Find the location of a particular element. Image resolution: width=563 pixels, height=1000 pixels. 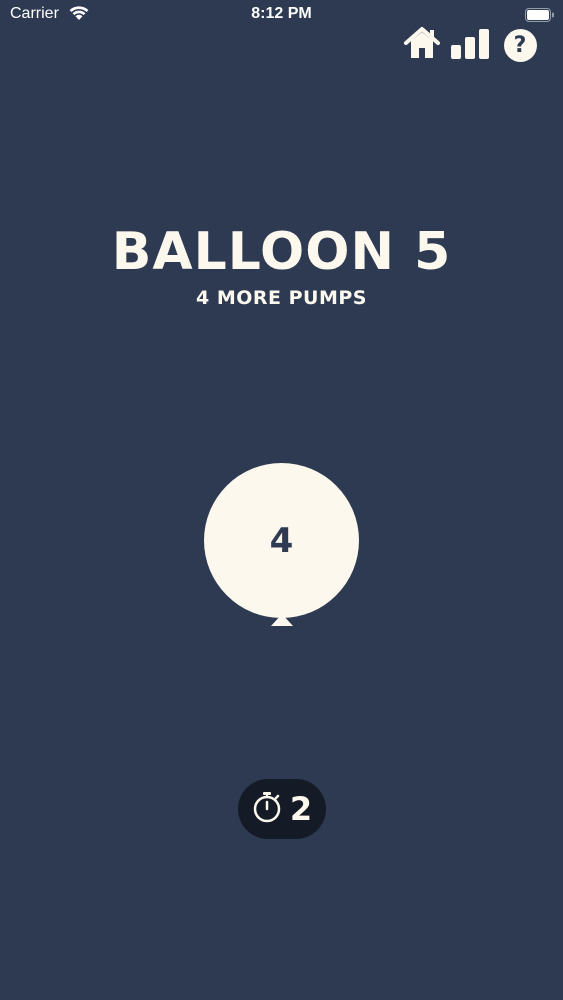

timer-value: 2 is located at coordinates (301, 809).